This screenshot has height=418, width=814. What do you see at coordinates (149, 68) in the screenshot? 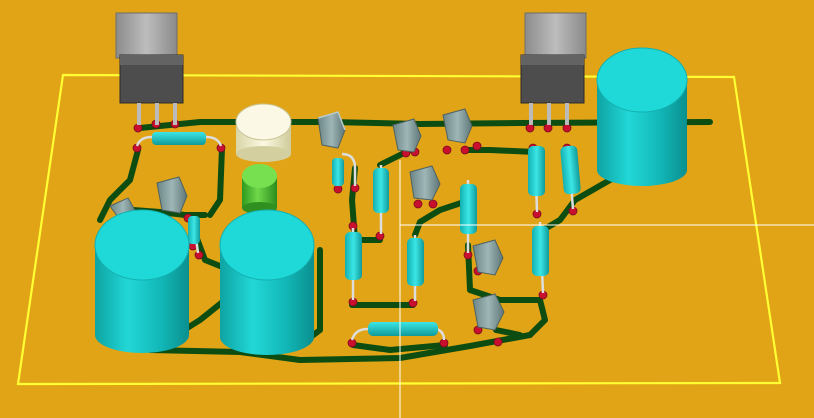
I see `left-regulator` at bounding box center [149, 68].